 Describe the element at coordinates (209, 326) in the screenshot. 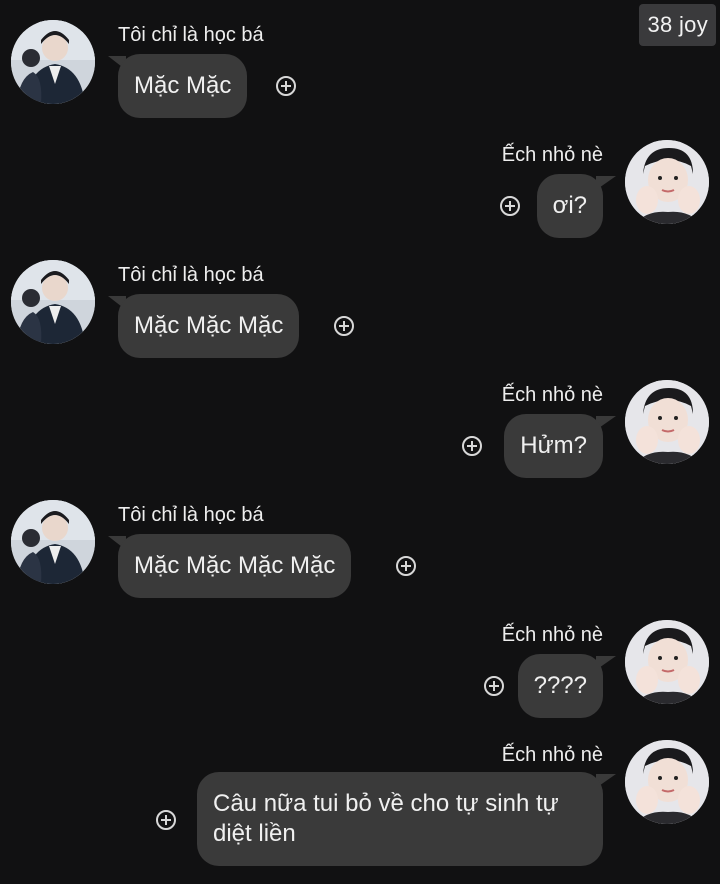

I see `message-bubble: Mặc Mặc Mặc` at that location.